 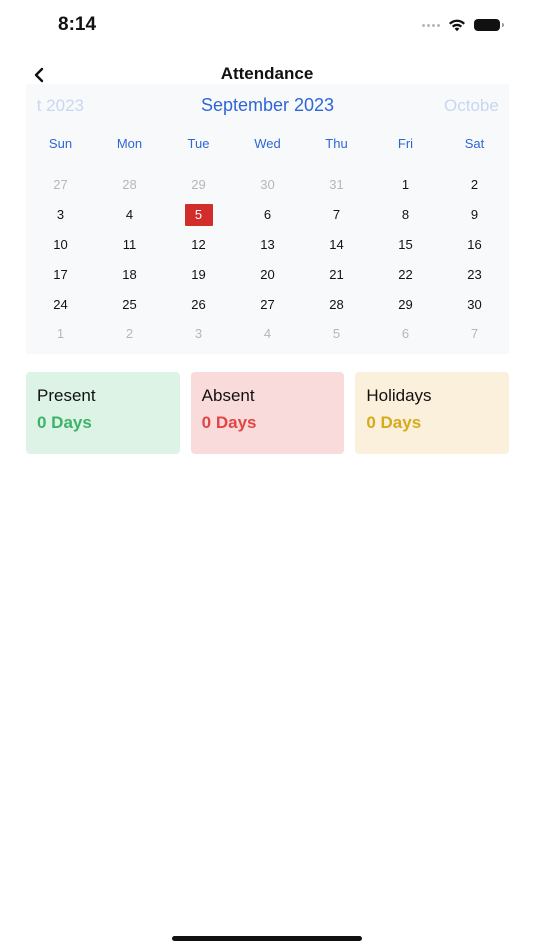 I want to click on calendar-day-number: 16, so click(x=474, y=244).